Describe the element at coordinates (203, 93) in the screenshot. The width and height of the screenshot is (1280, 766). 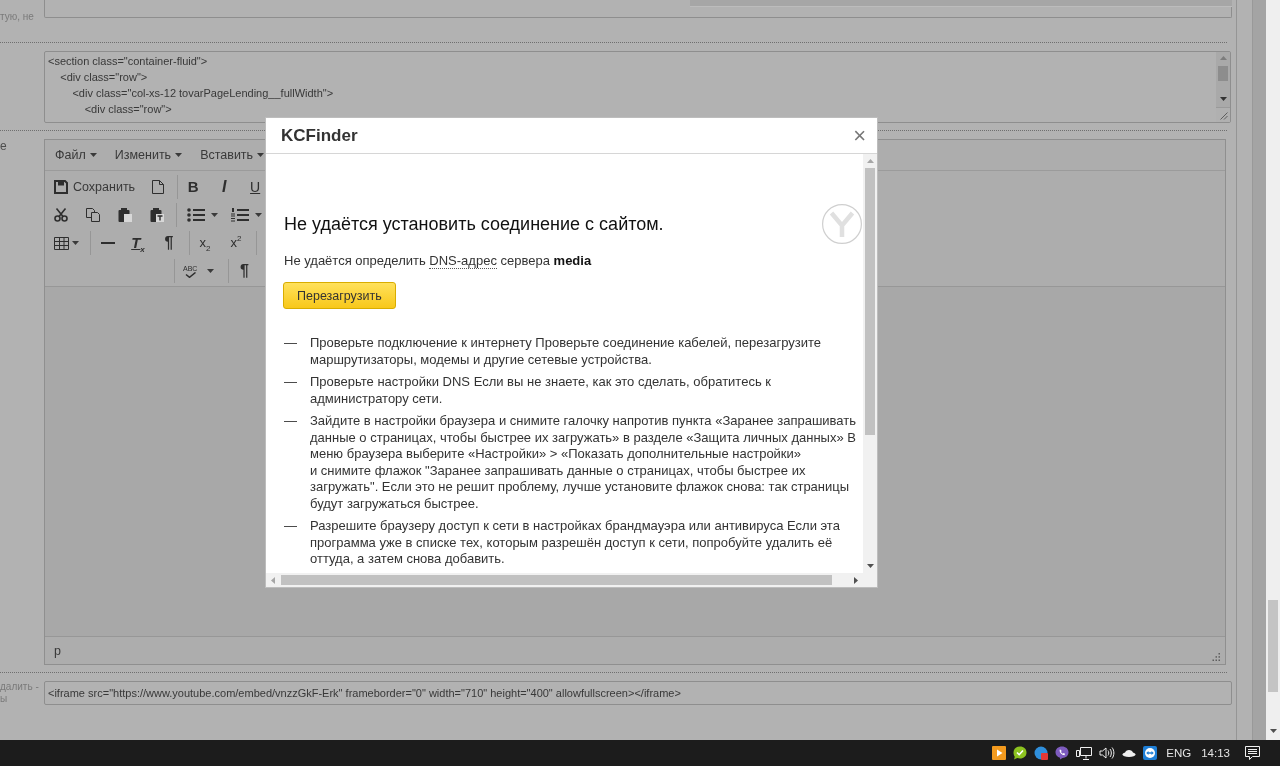
I see `code-line: <div class="col-xs-12 tovarPageLending__fullWidth">` at that location.